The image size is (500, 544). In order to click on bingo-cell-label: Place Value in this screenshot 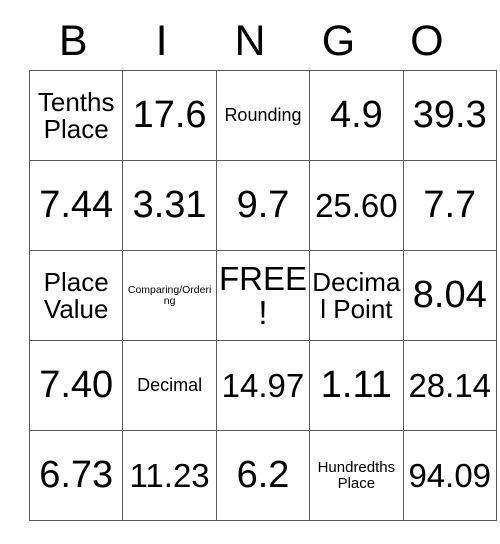, I will do `click(76, 295)`.